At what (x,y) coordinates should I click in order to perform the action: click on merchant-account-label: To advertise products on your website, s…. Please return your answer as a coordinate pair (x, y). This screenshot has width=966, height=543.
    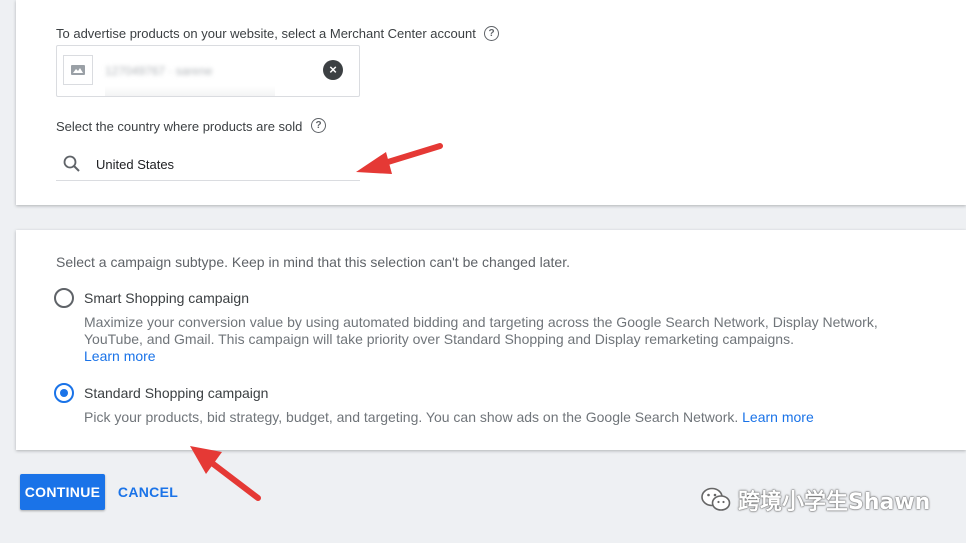
    Looking at the image, I should click on (266, 33).